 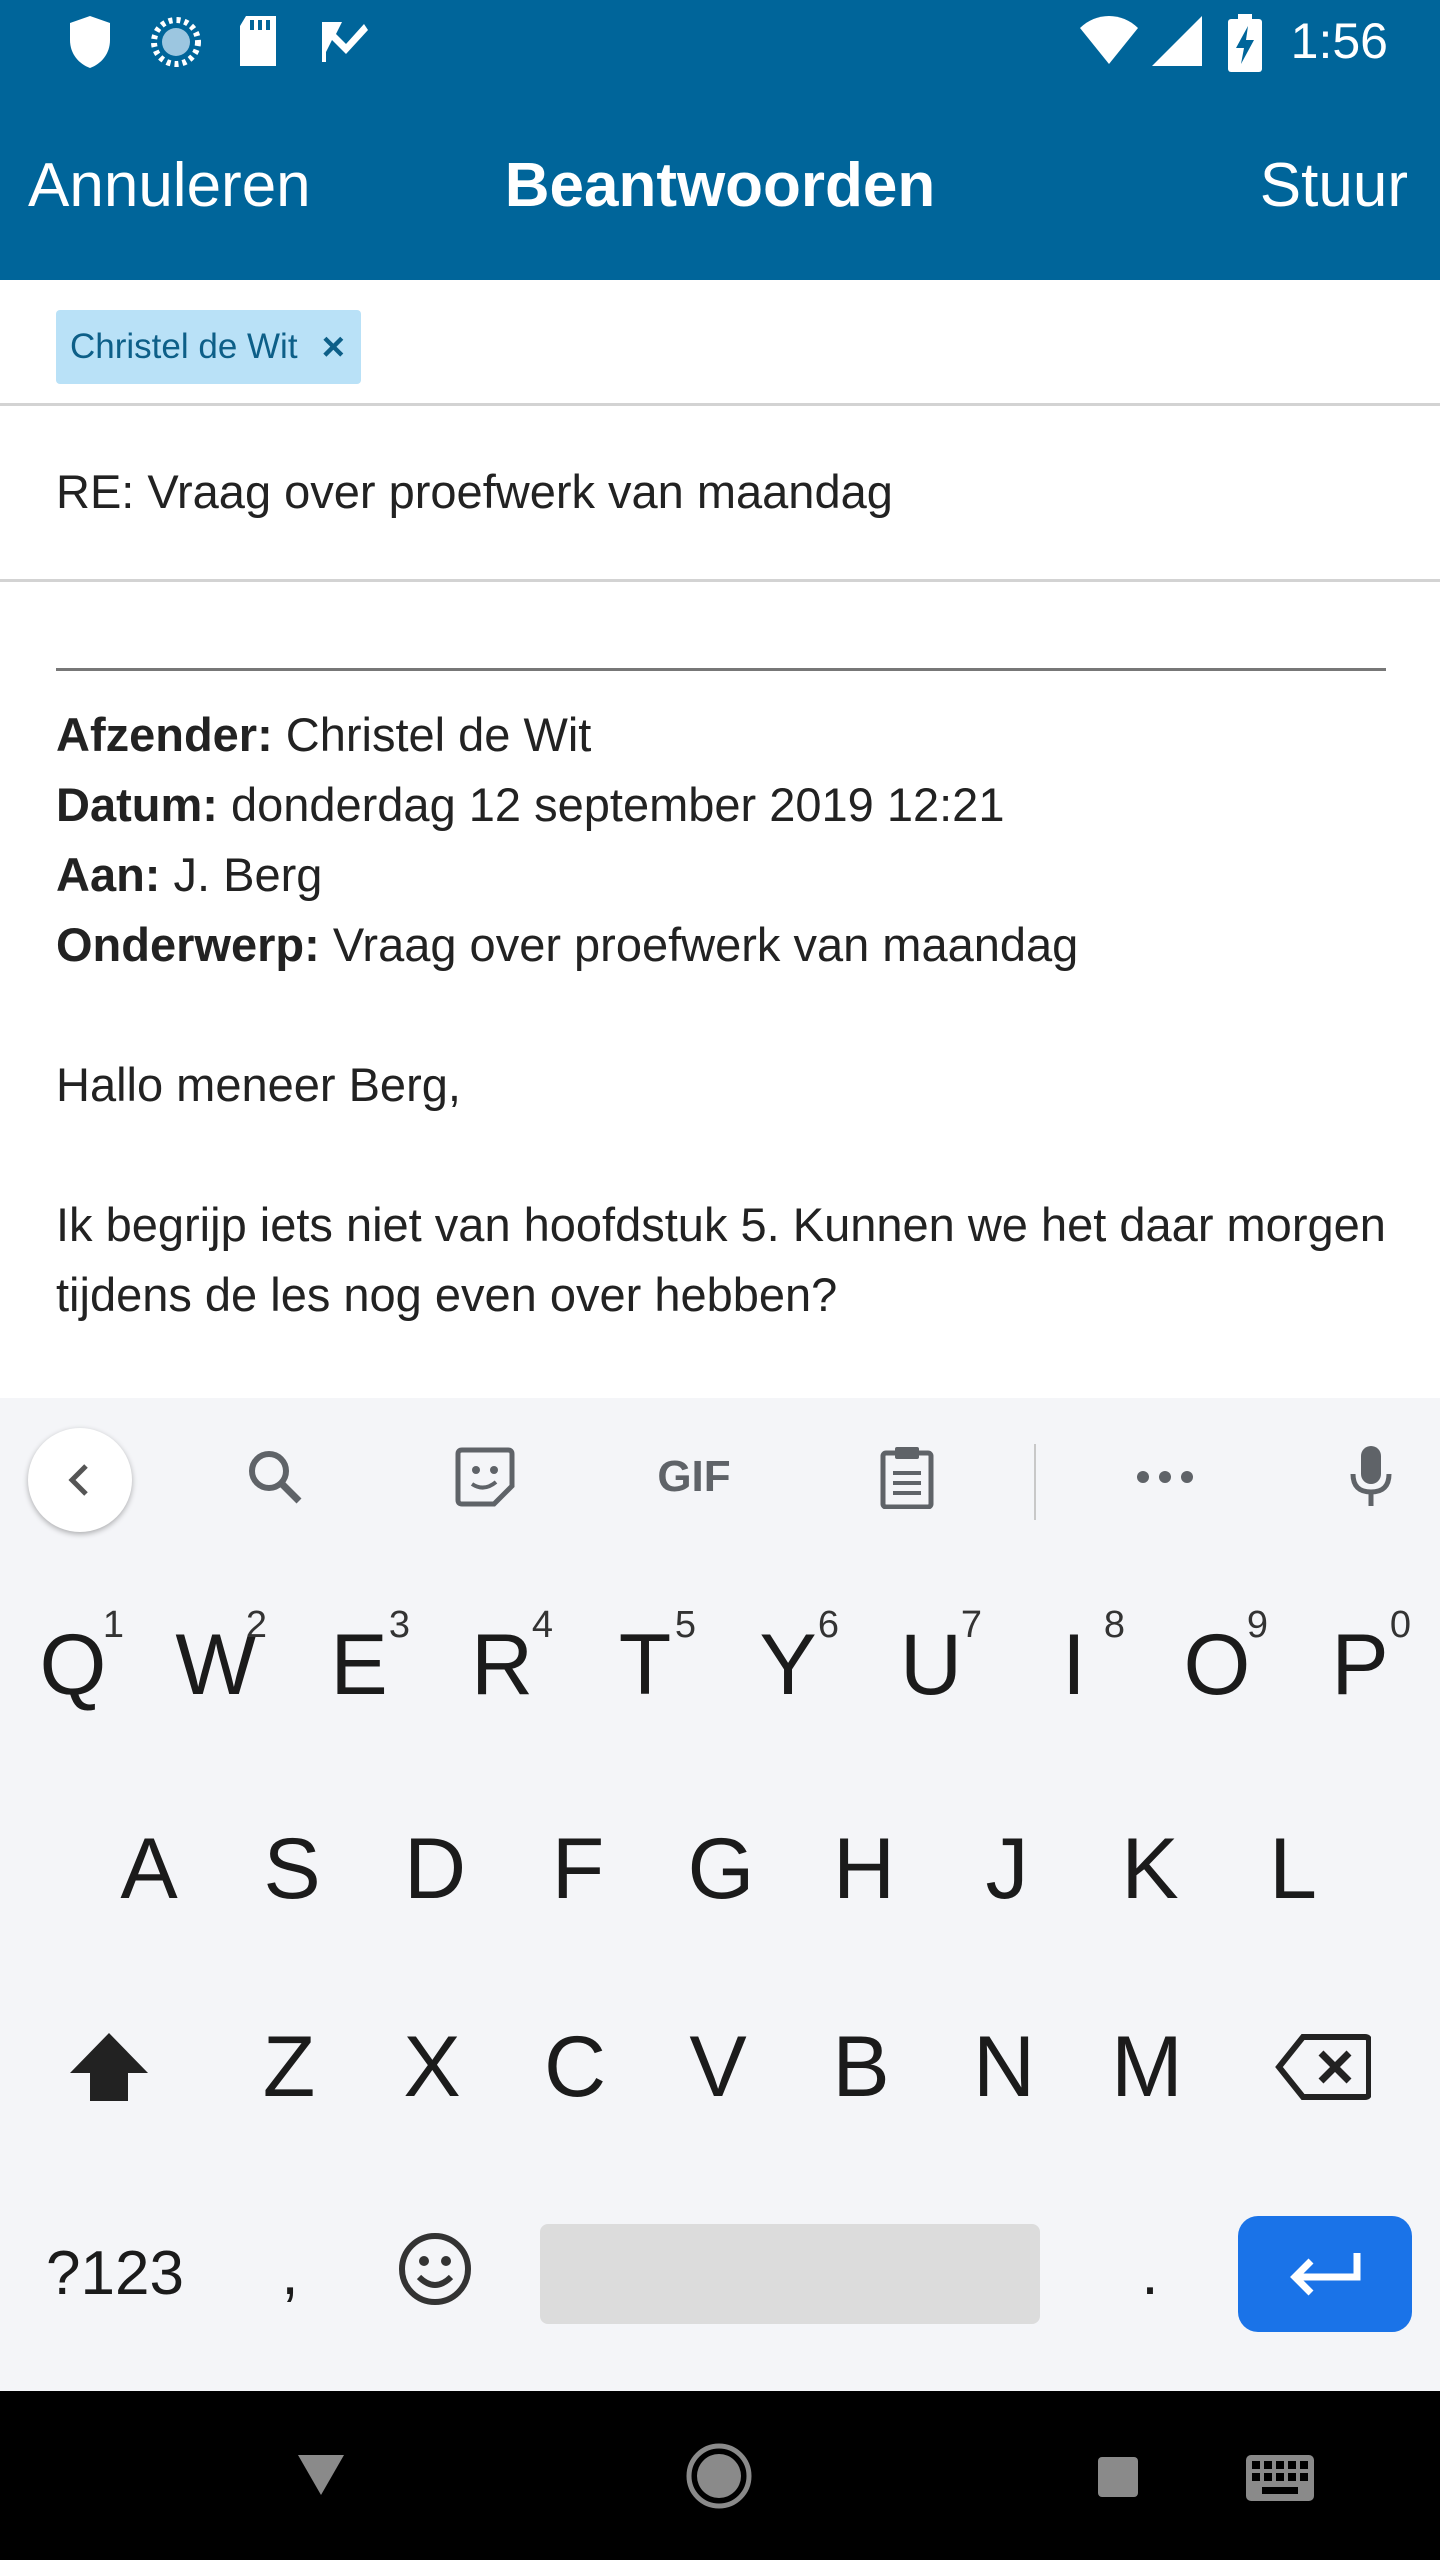 I want to click on recipient-chip-label: Christel de Wit, so click(x=184, y=346).